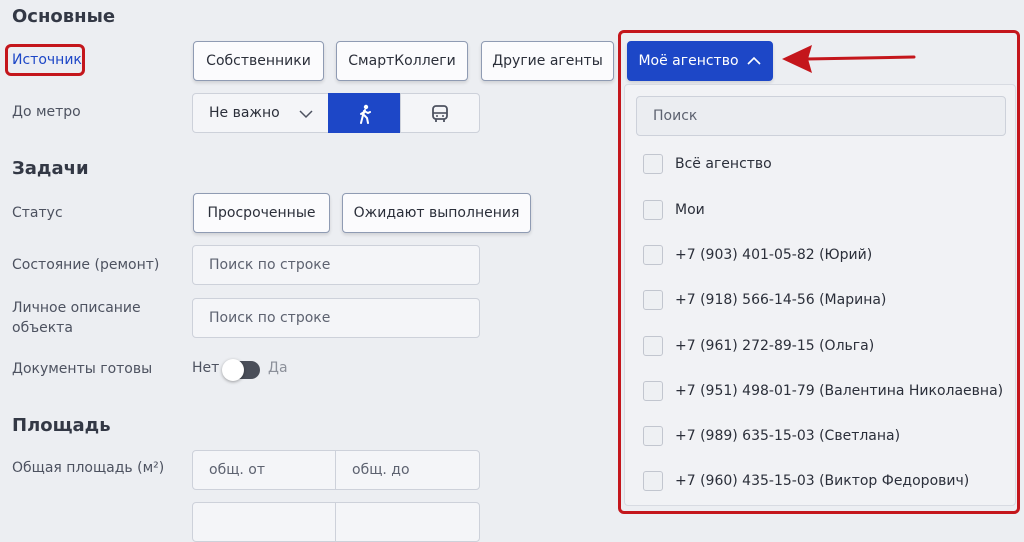 The width and height of the screenshot is (1024, 542). I want to click on source-label: Источник, so click(47, 60).